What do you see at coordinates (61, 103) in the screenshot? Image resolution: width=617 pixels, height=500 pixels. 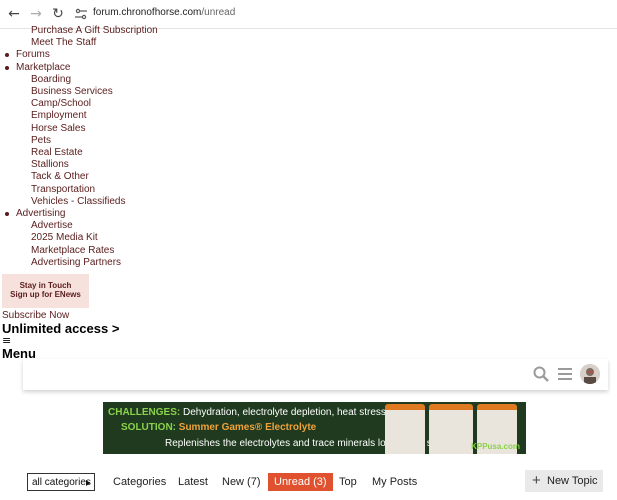 I see `menu-item: Camp/School` at bounding box center [61, 103].